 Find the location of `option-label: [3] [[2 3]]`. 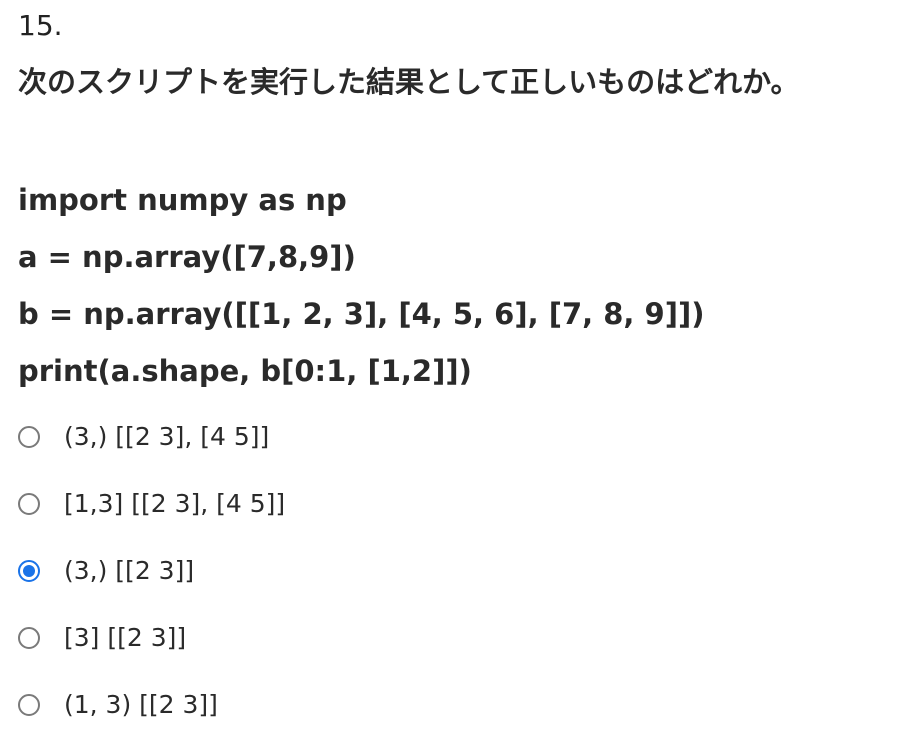

option-label: [3] [[2 3]] is located at coordinates (125, 637).